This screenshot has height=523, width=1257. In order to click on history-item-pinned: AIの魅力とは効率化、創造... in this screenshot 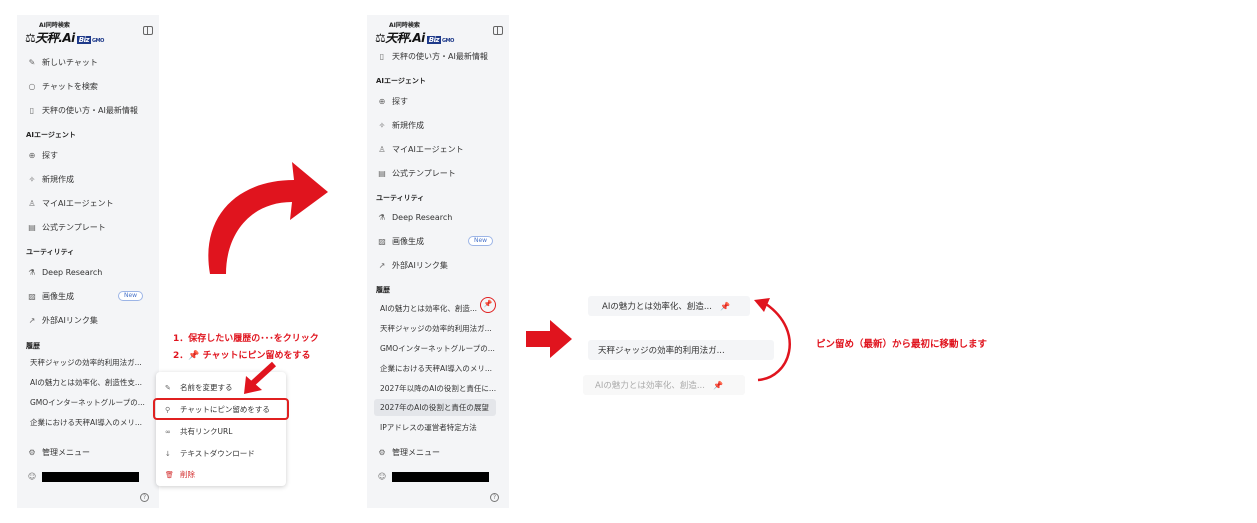, I will do `click(430, 308)`.